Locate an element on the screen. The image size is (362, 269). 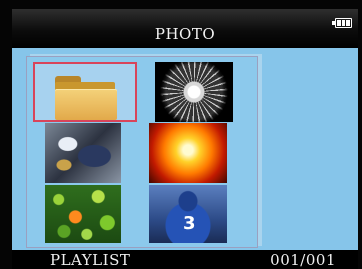
football-players-thumbnail is located at coordinates (83, 153).